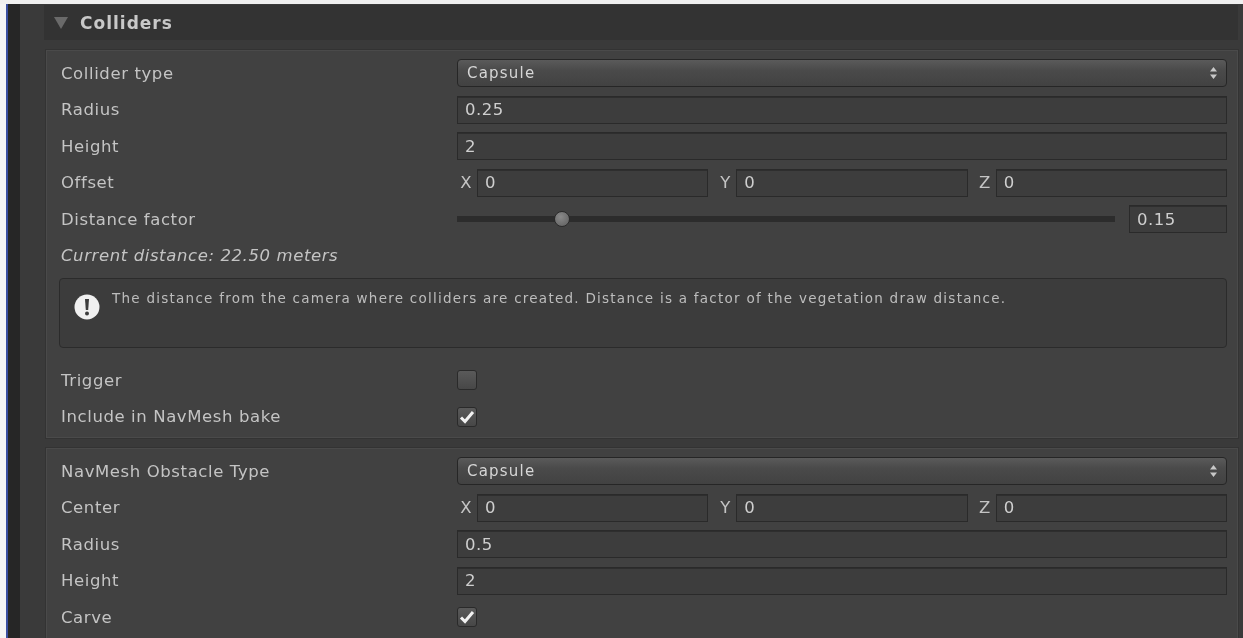 The height and width of the screenshot is (638, 1243). Describe the element at coordinates (641, 22) in the screenshot. I see `section-header: Colliders` at that location.